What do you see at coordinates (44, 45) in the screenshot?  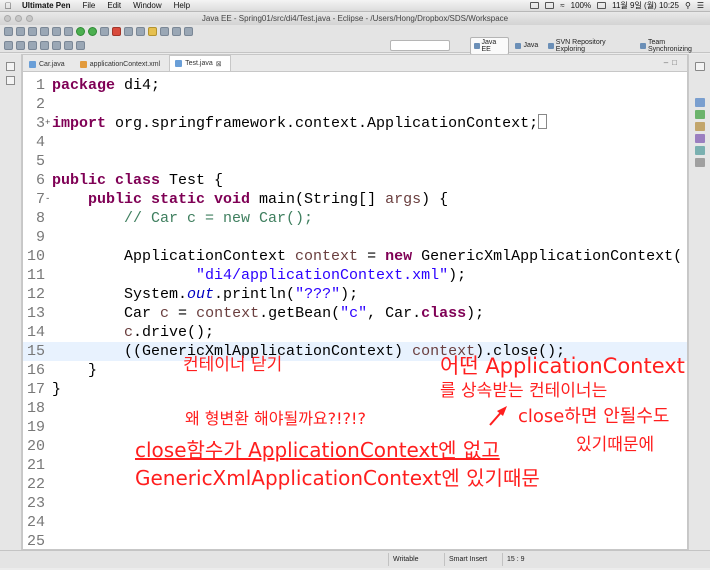 I see `next-annotation-icon` at bounding box center [44, 45].